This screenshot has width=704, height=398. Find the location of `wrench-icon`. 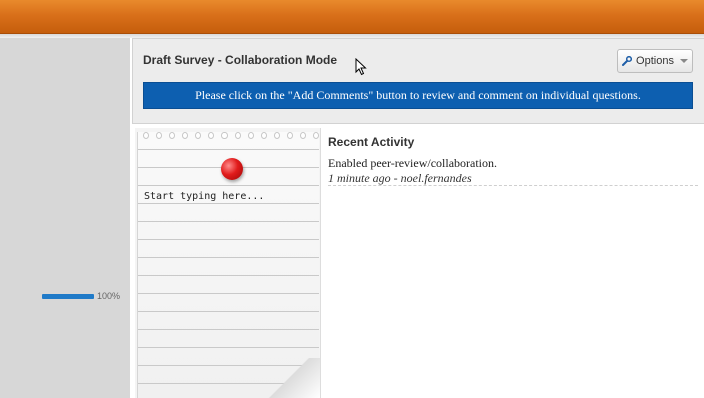

wrench-icon is located at coordinates (627, 61).